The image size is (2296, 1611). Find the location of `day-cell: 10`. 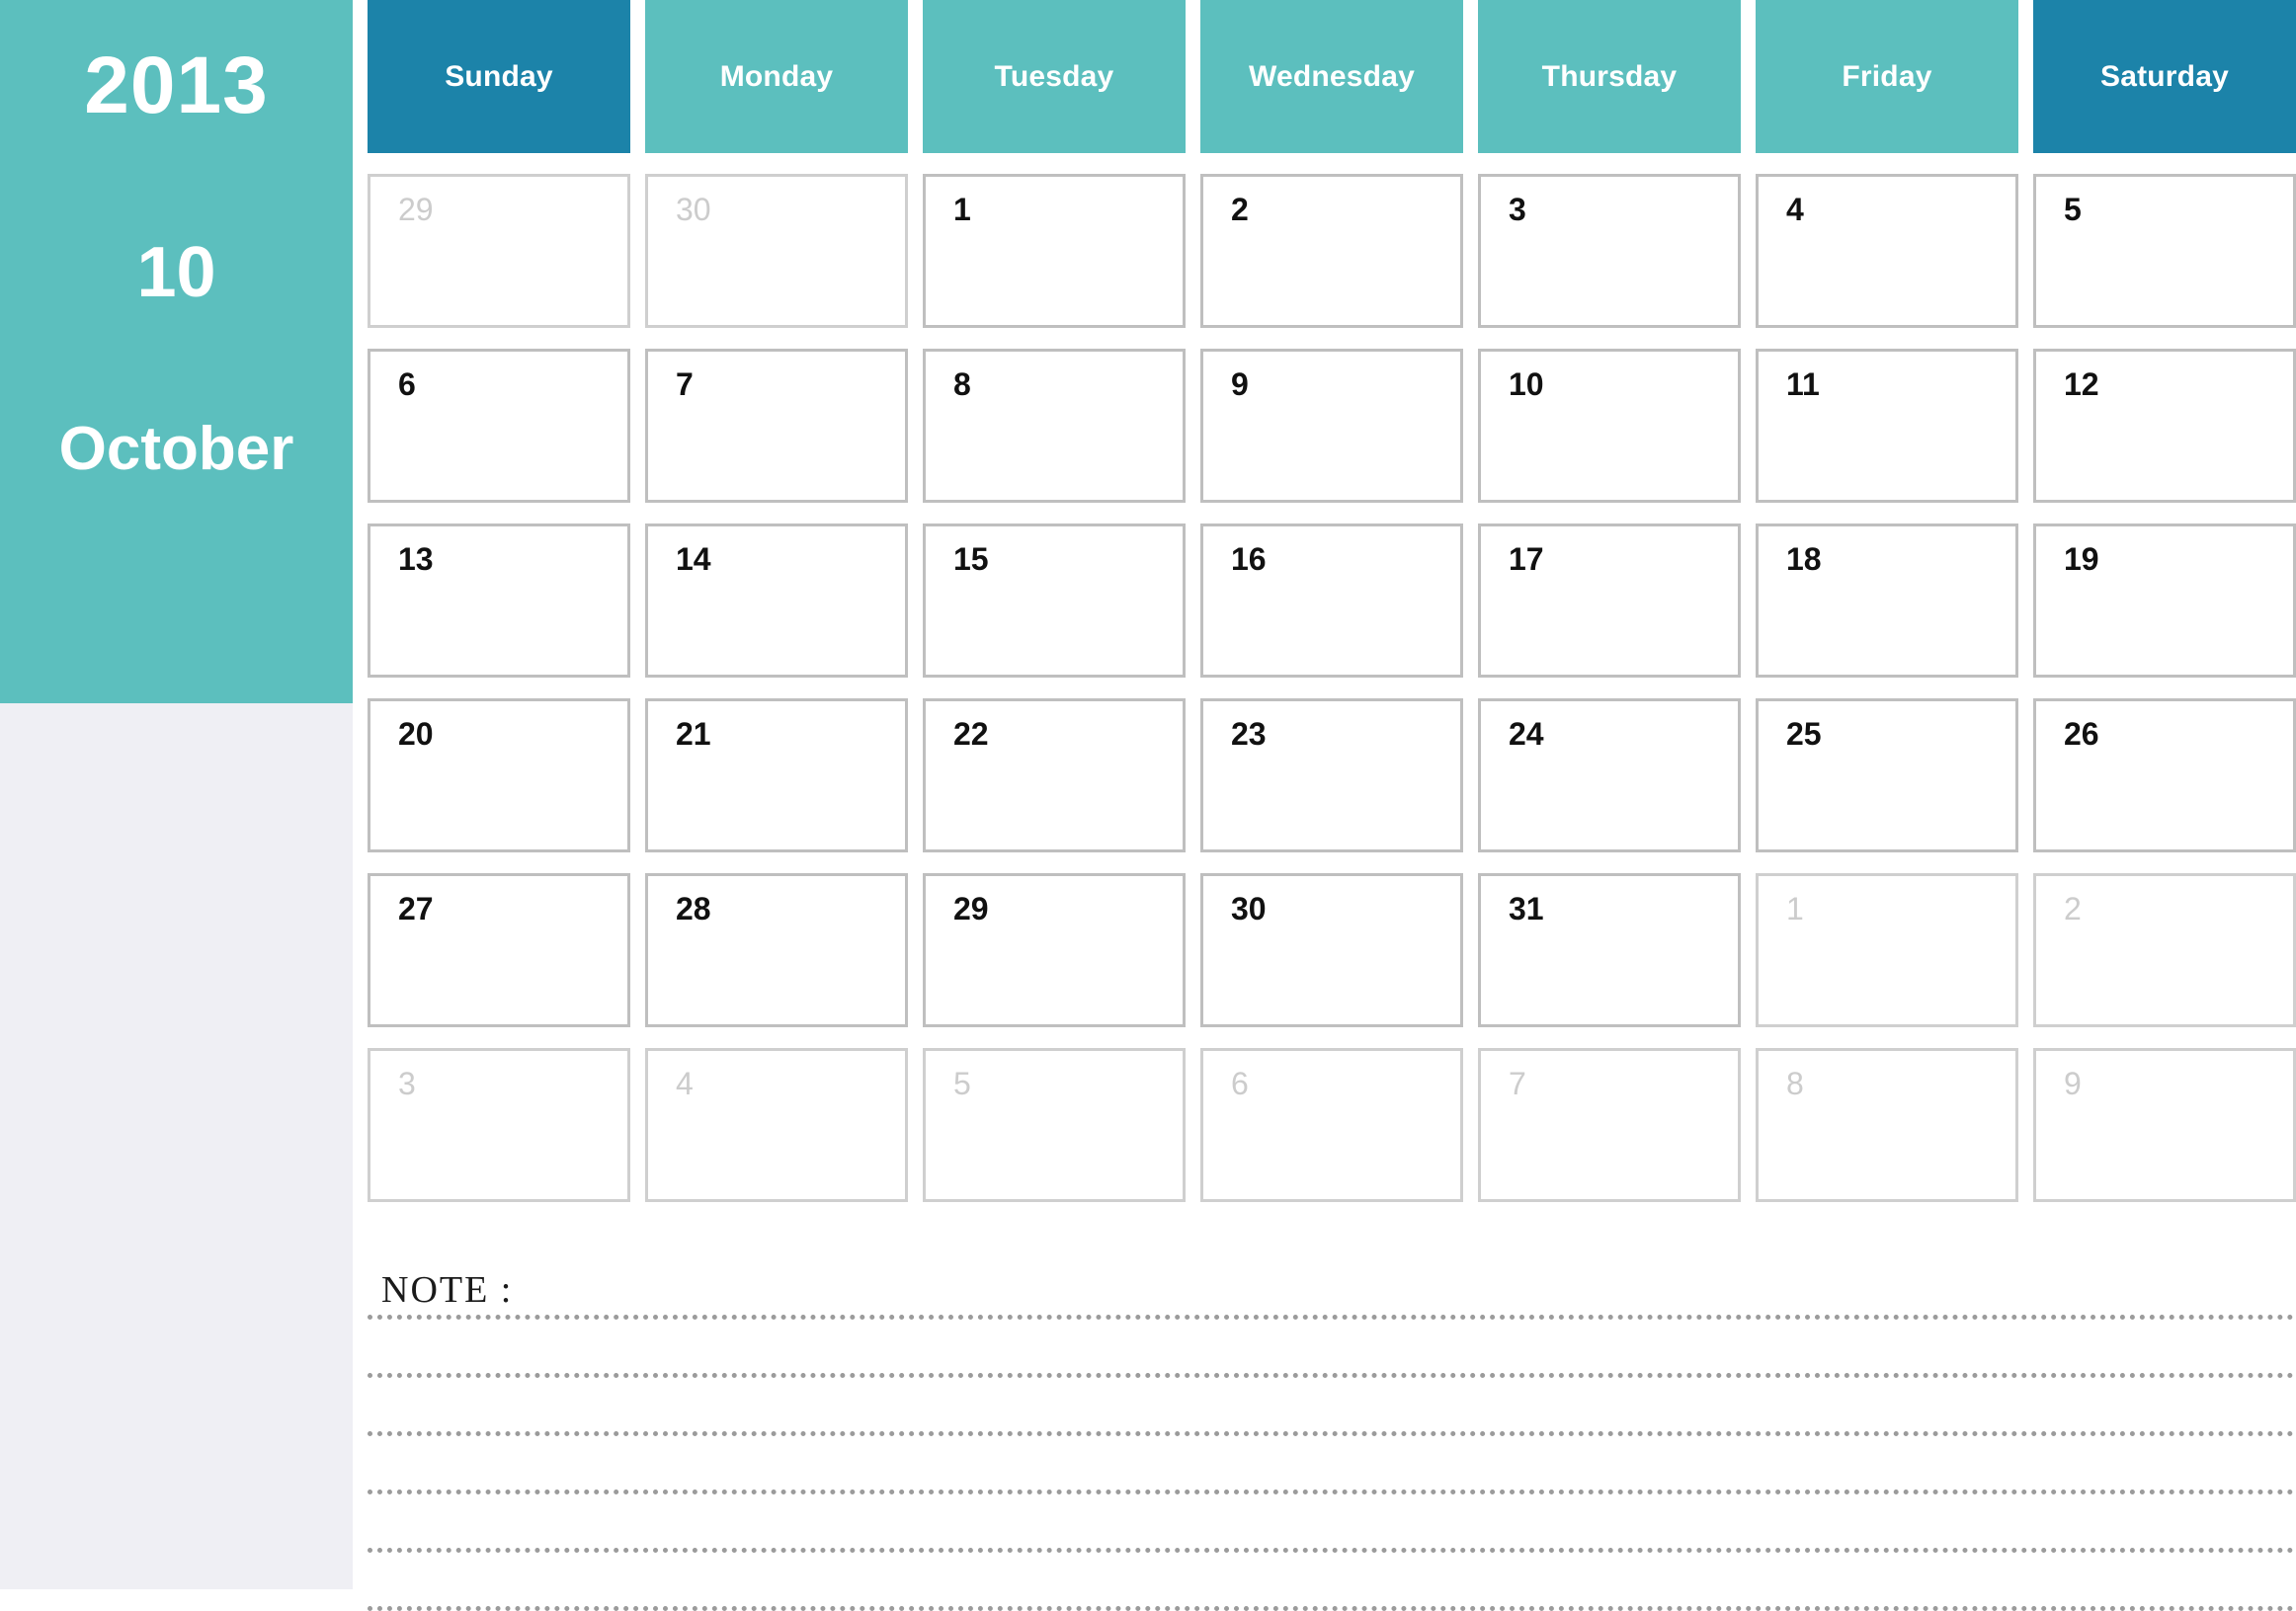

day-cell: 10 is located at coordinates (1609, 426).